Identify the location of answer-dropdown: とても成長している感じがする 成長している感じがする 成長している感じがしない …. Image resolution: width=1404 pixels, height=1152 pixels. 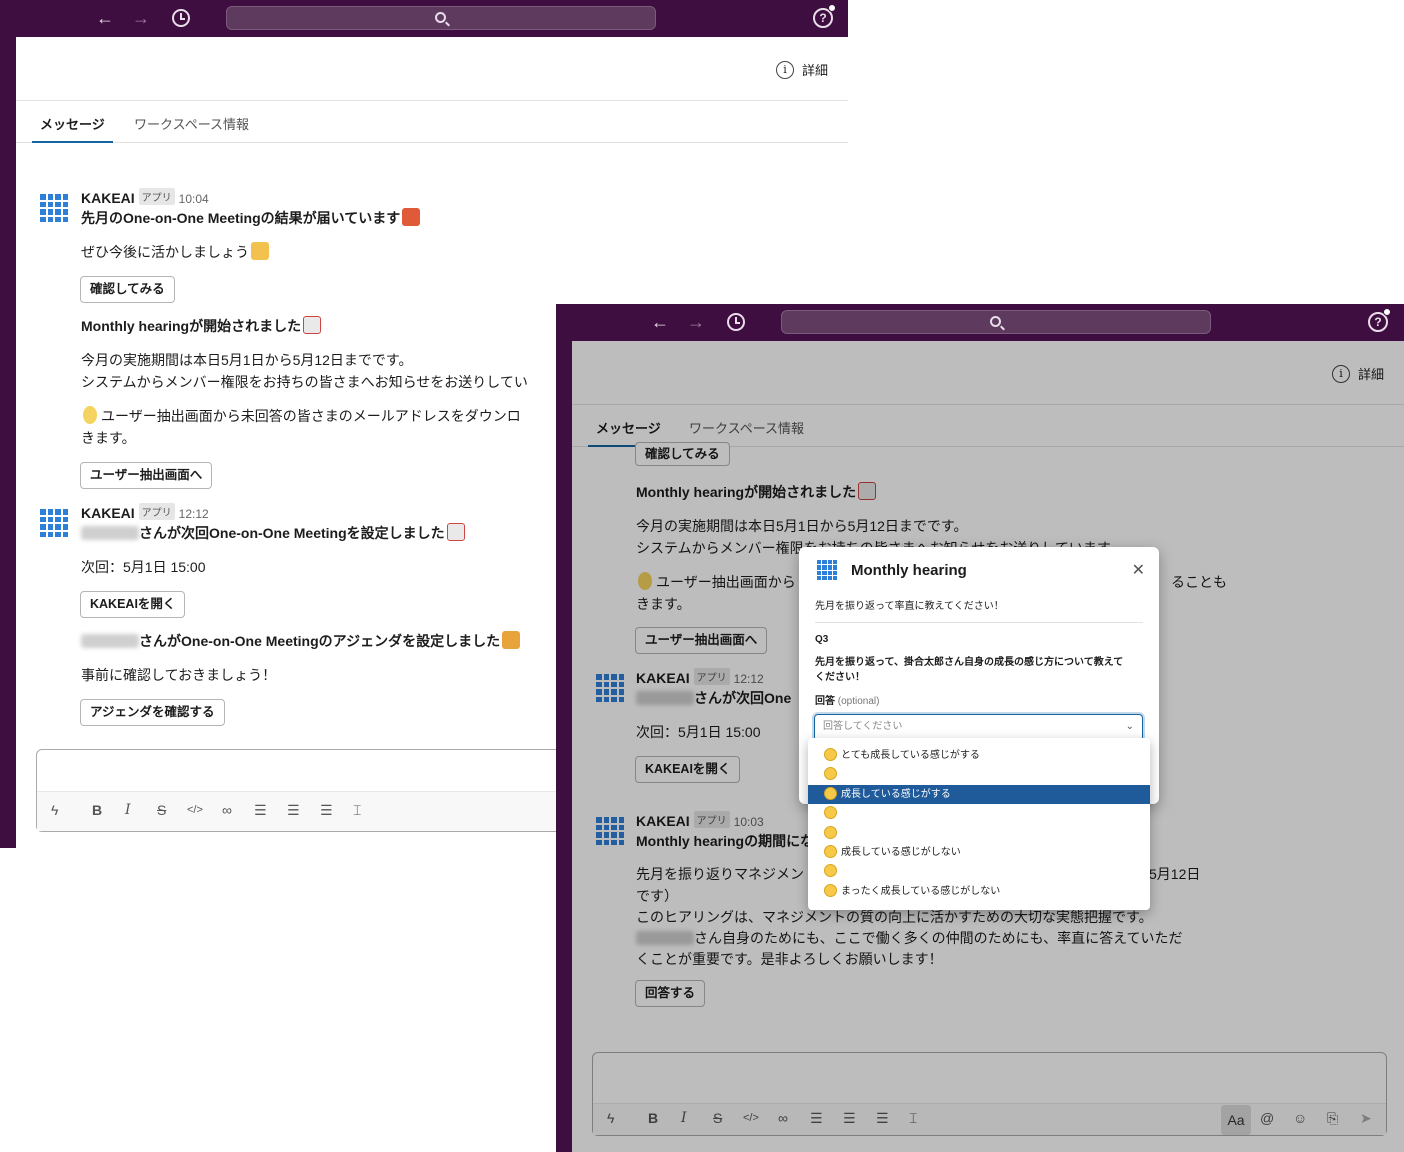
(979, 824).